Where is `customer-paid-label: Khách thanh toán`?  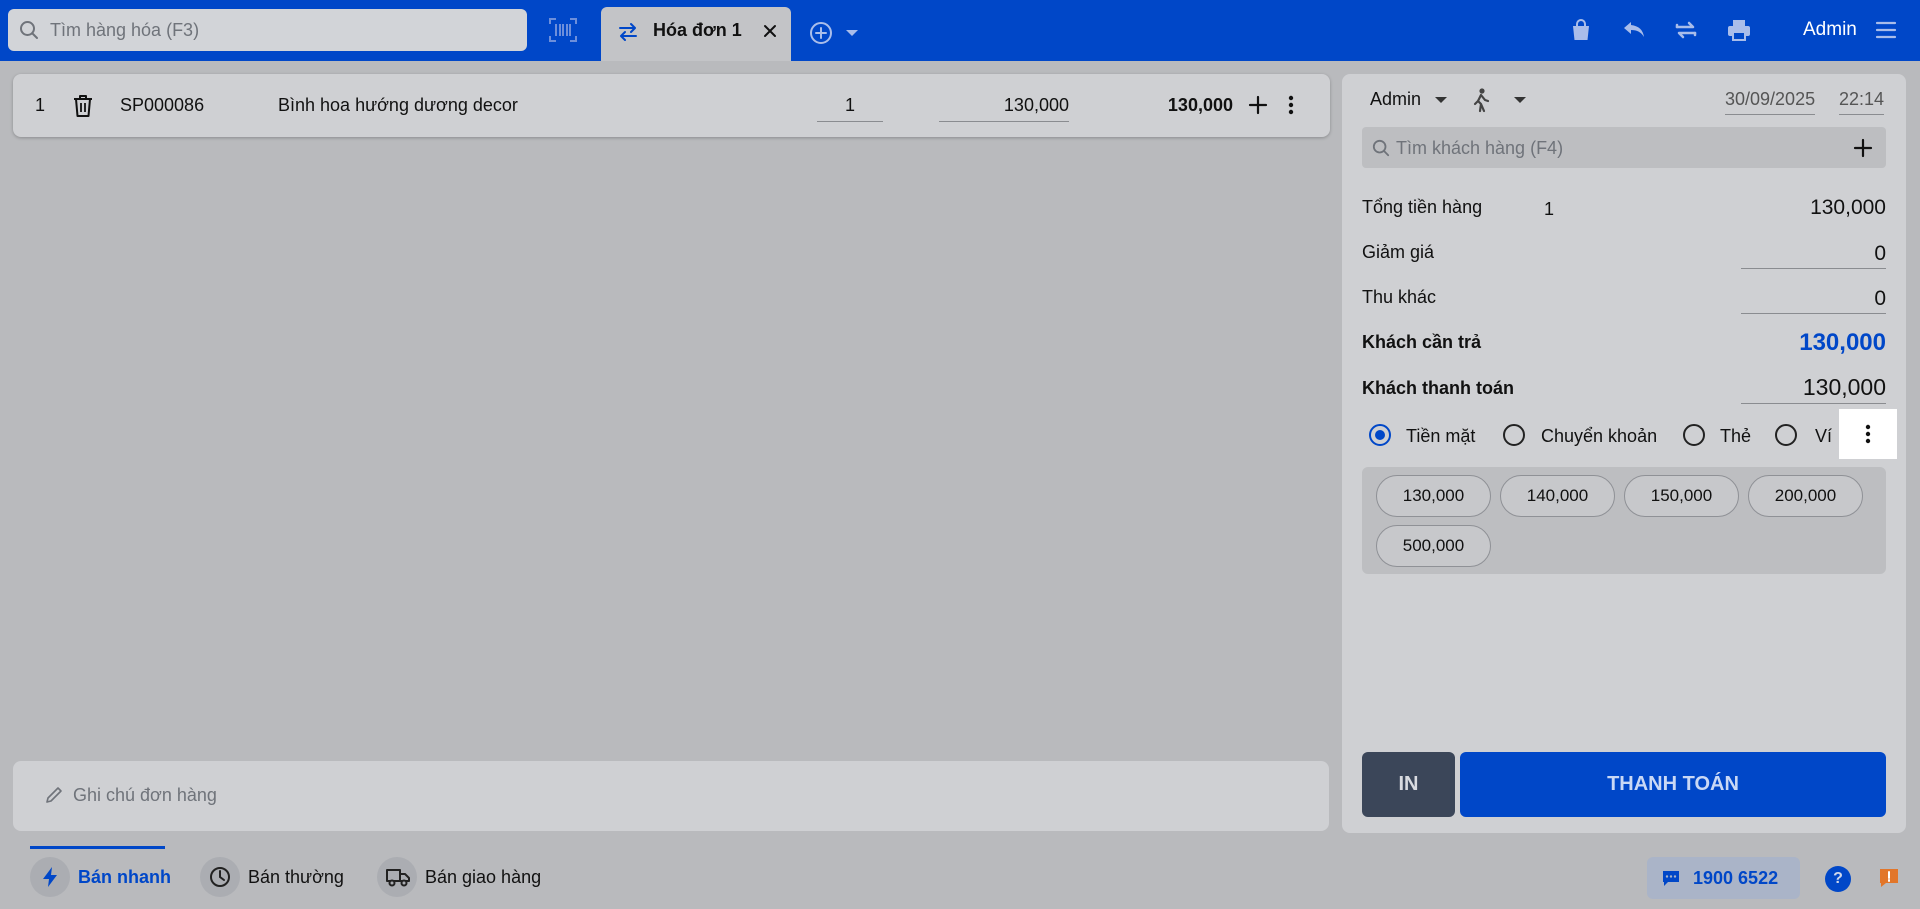 customer-paid-label: Khách thanh toán is located at coordinates (1438, 388).